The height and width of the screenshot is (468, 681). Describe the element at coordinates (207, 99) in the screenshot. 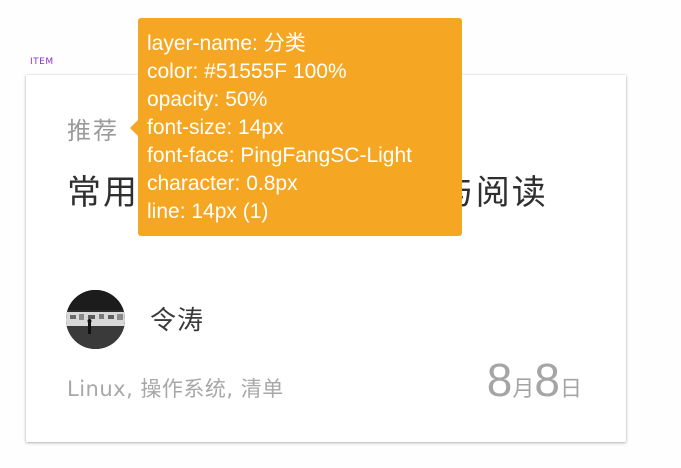

I see `inspector-line-opacity: opacity: 50%` at that location.